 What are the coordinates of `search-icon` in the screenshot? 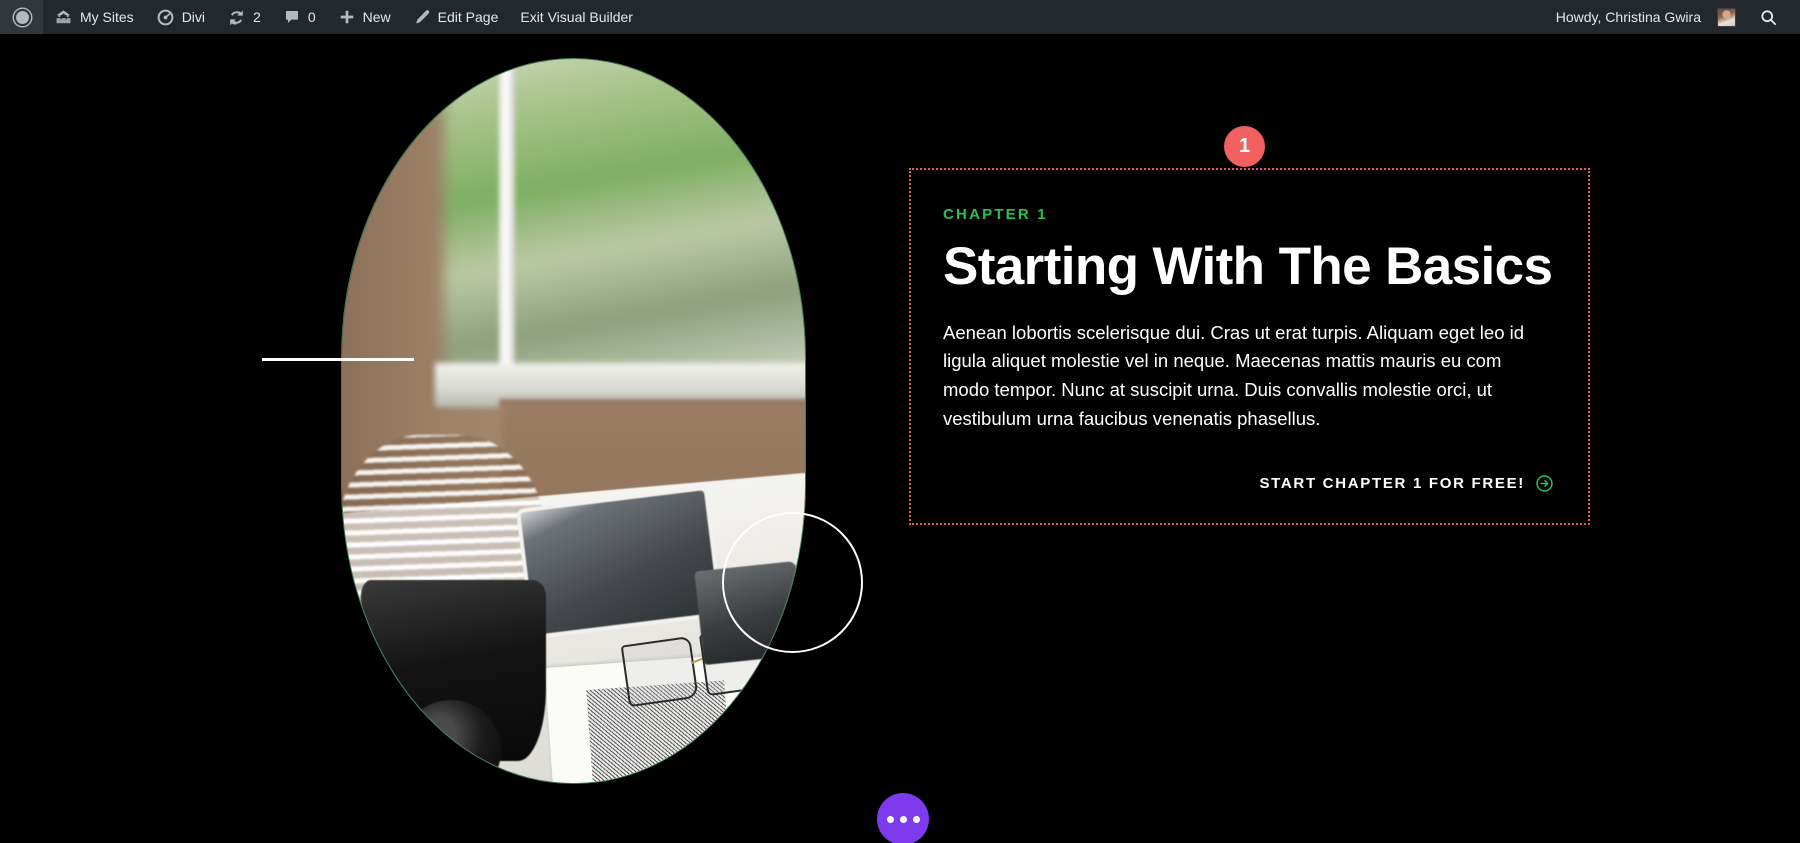 It's located at (1768, 17).